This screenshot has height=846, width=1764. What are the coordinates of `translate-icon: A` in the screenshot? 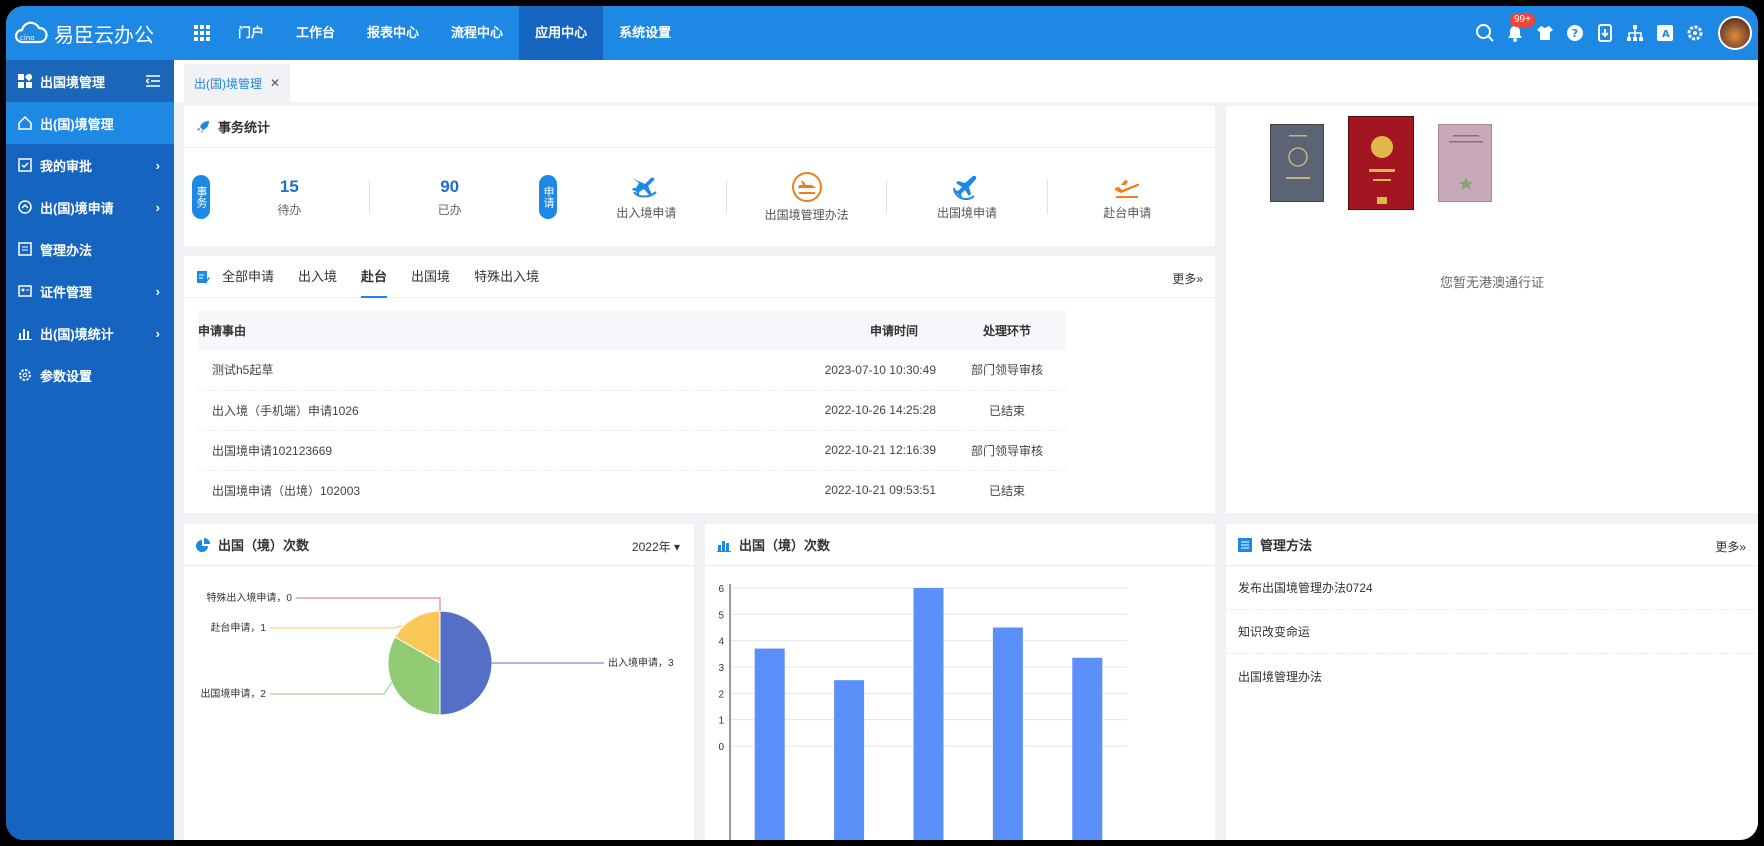 It's located at (1665, 33).